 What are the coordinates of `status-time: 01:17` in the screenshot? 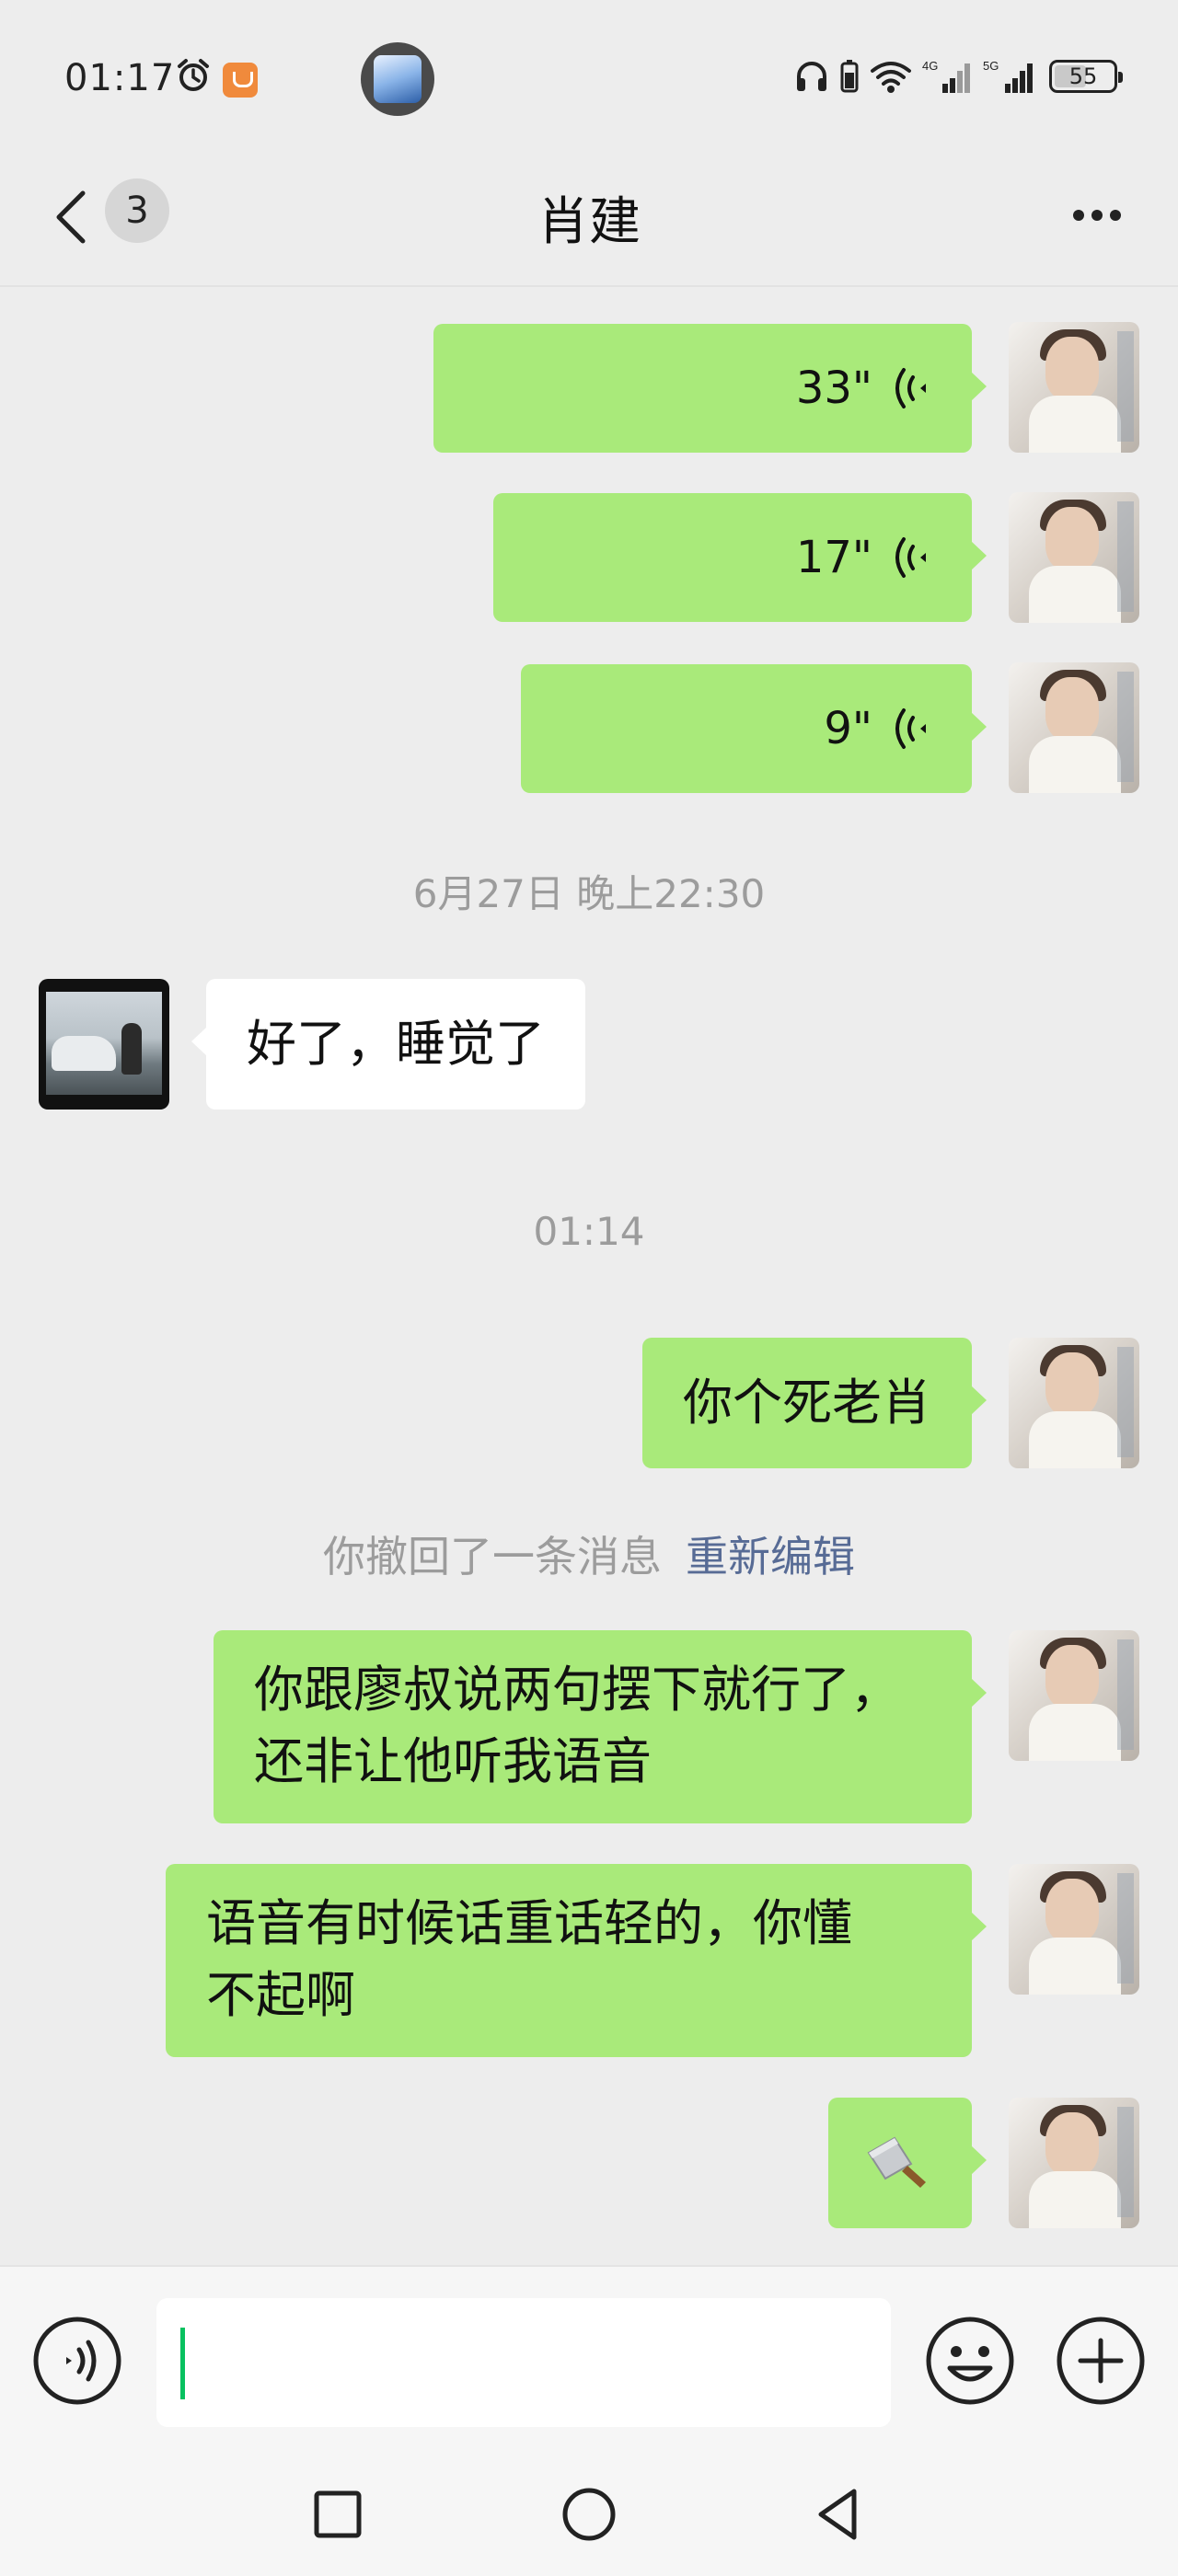 It's located at (120, 78).